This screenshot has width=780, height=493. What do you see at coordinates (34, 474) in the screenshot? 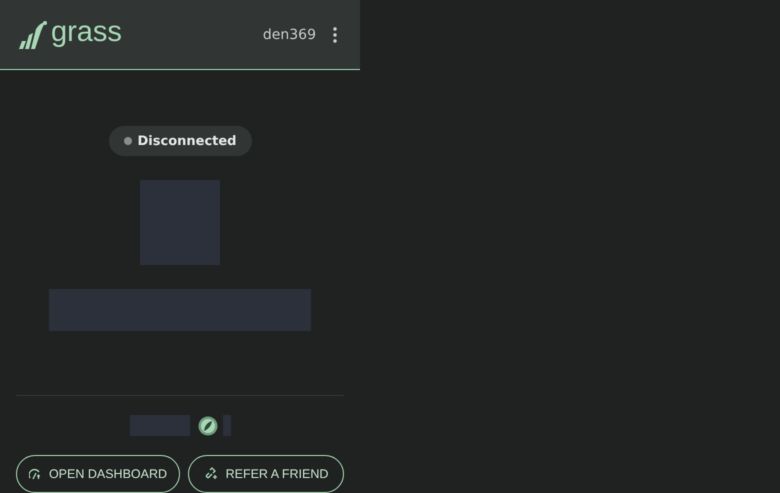
I see `gauge-icon` at bounding box center [34, 474].